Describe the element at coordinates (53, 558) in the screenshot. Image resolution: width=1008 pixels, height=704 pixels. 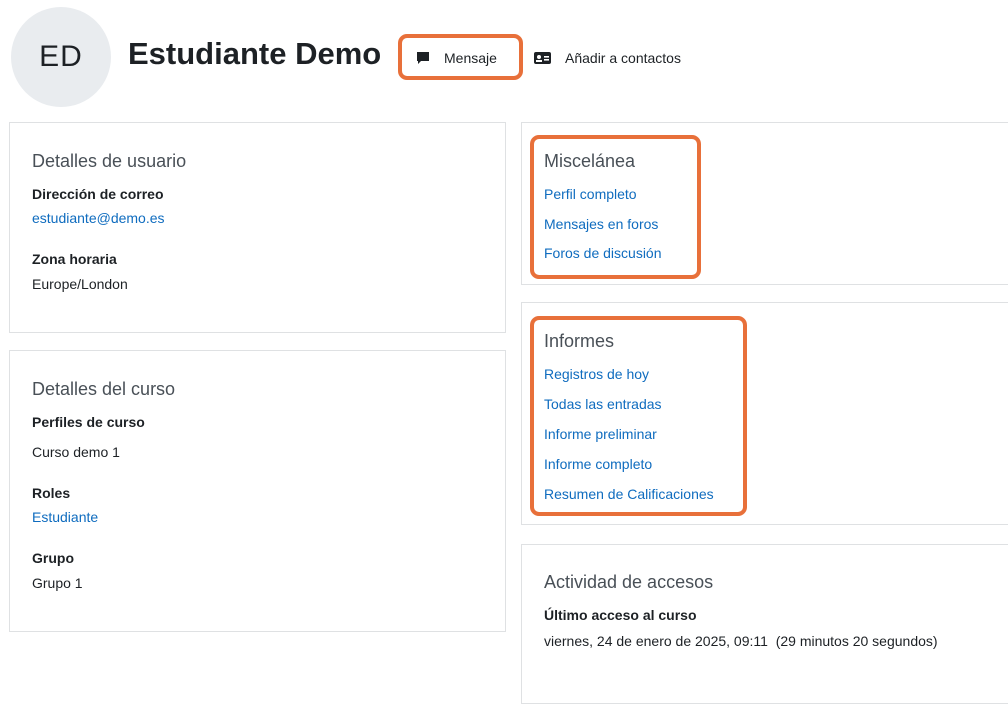
I see `group-label: Grupo` at that location.